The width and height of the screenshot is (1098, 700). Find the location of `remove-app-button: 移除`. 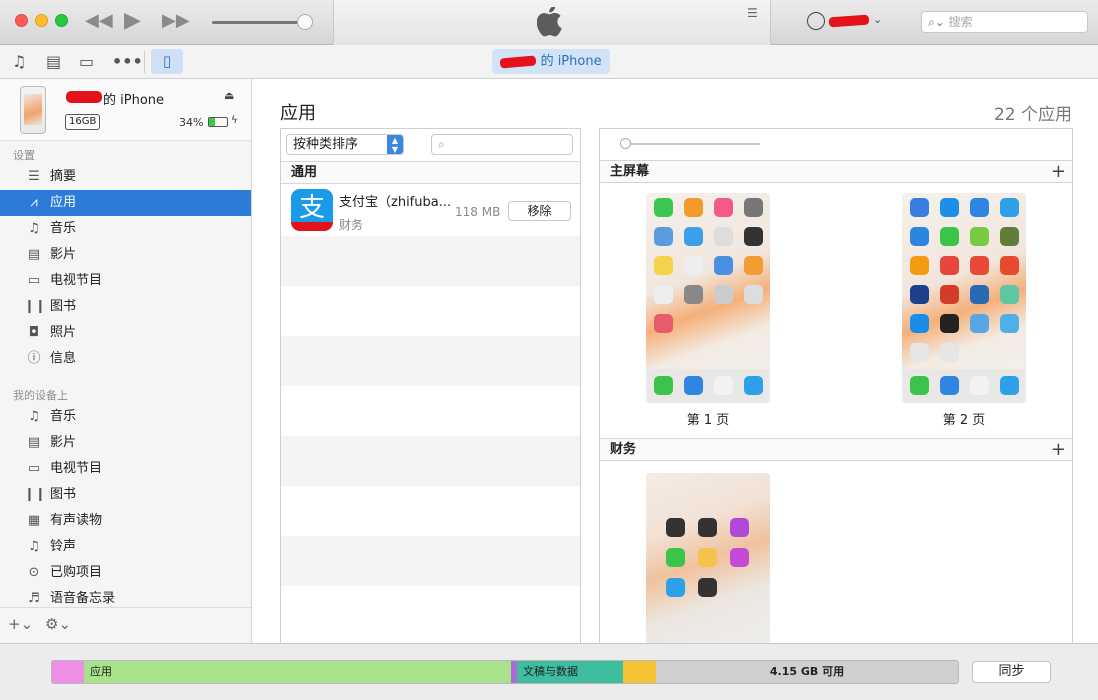

remove-app-button: 移除 is located at coordinates (539, 211).